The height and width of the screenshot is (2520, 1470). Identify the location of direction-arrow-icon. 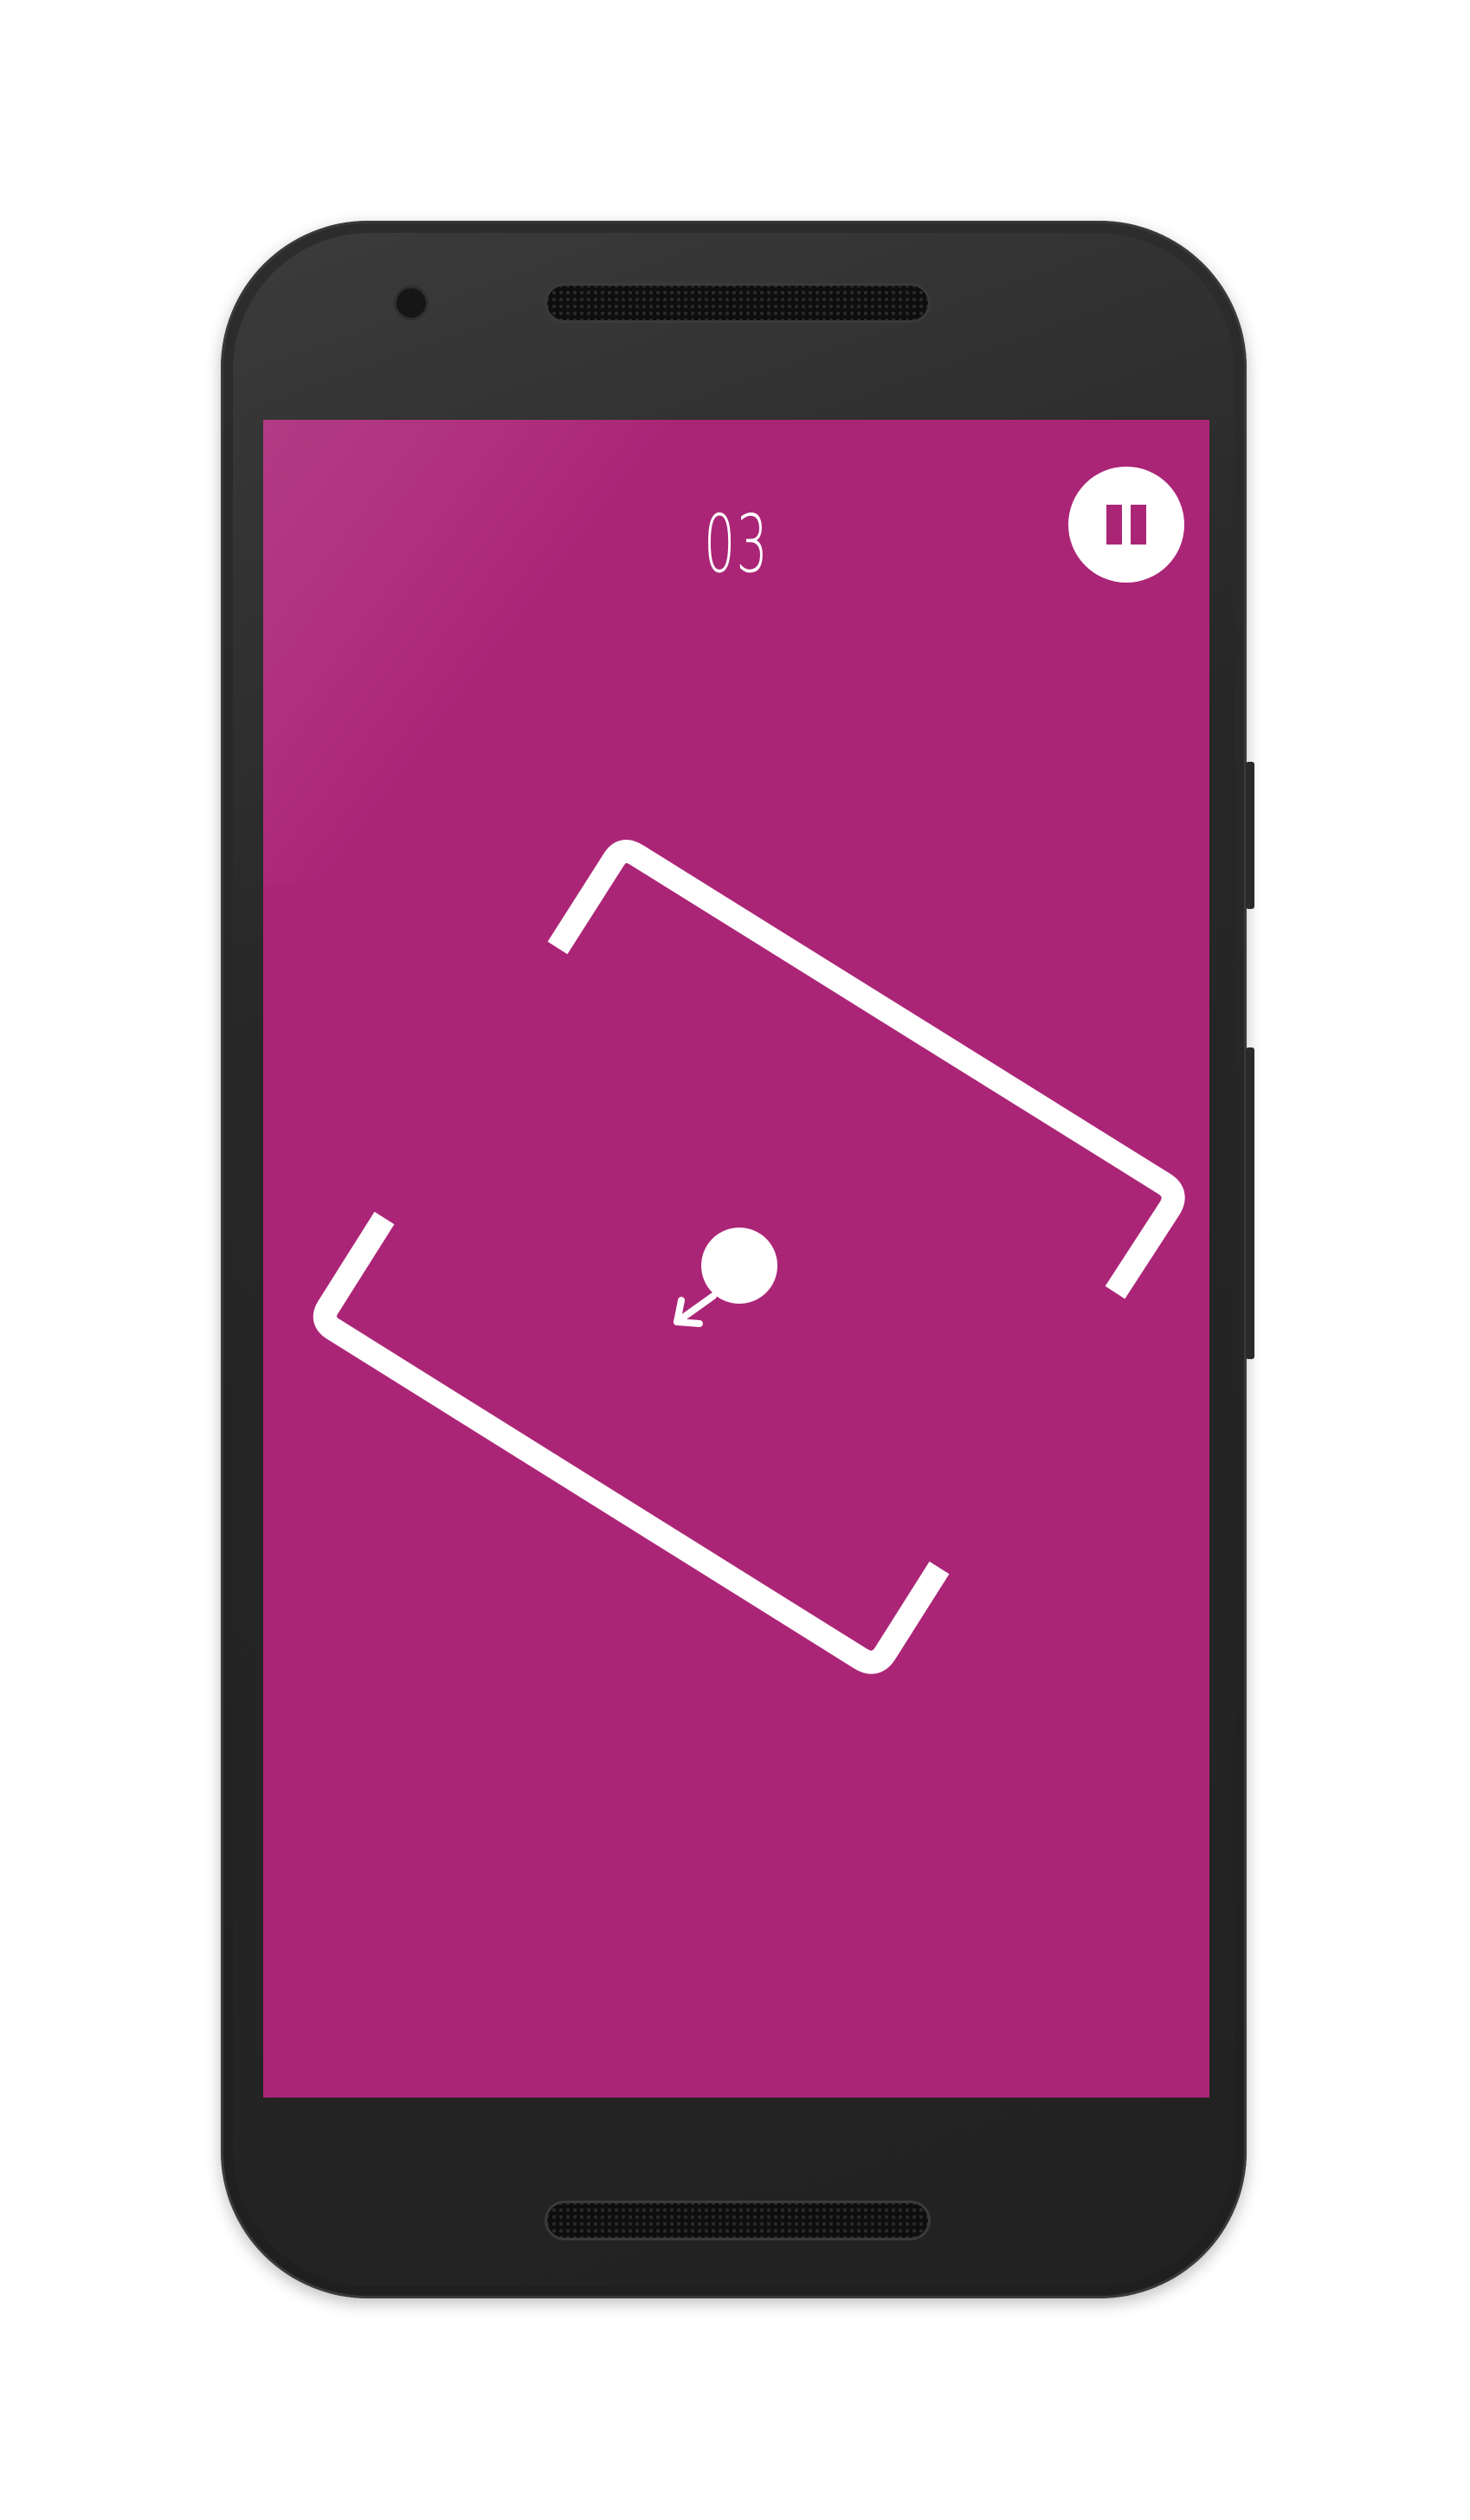
(695, 1309).